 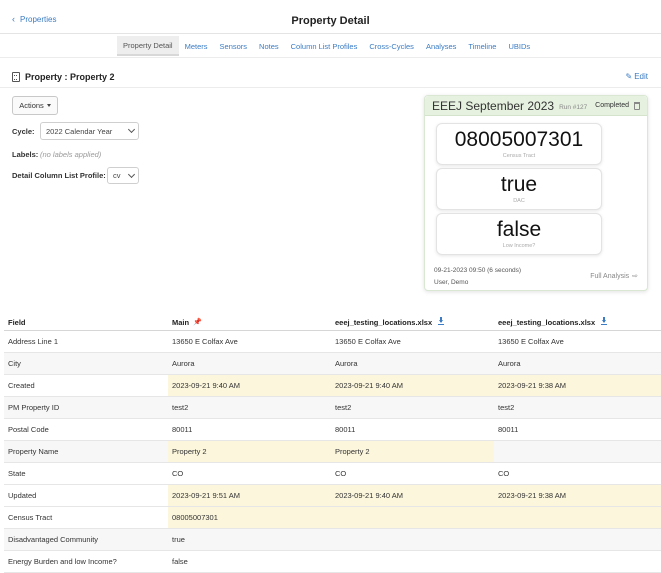 What do you see at coordinates (249, 322) in the screenshot?
I see `header-main: Main 📌` at bounding box center [249, 322].